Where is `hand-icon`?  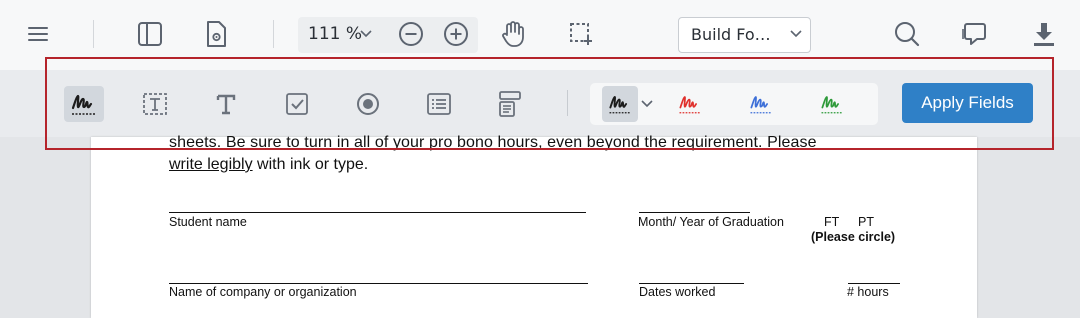 hand-icon is located at coordinates (513, 34).